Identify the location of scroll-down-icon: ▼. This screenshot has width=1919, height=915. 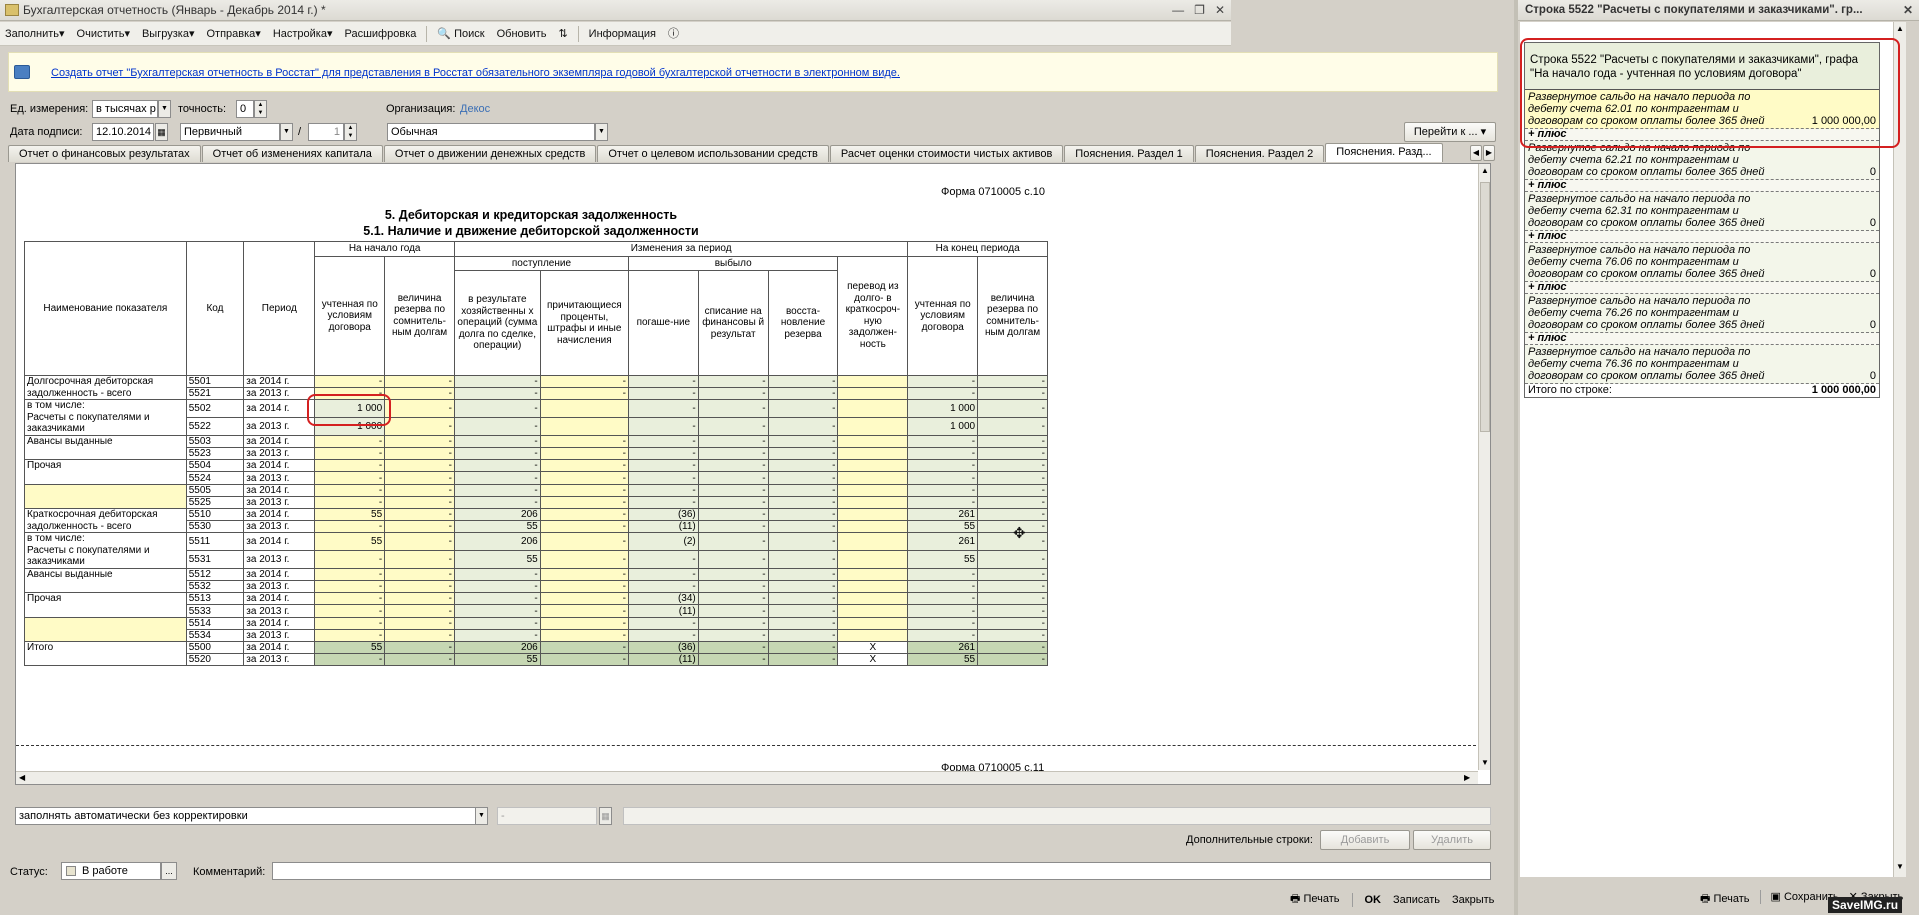
(1900, 866).